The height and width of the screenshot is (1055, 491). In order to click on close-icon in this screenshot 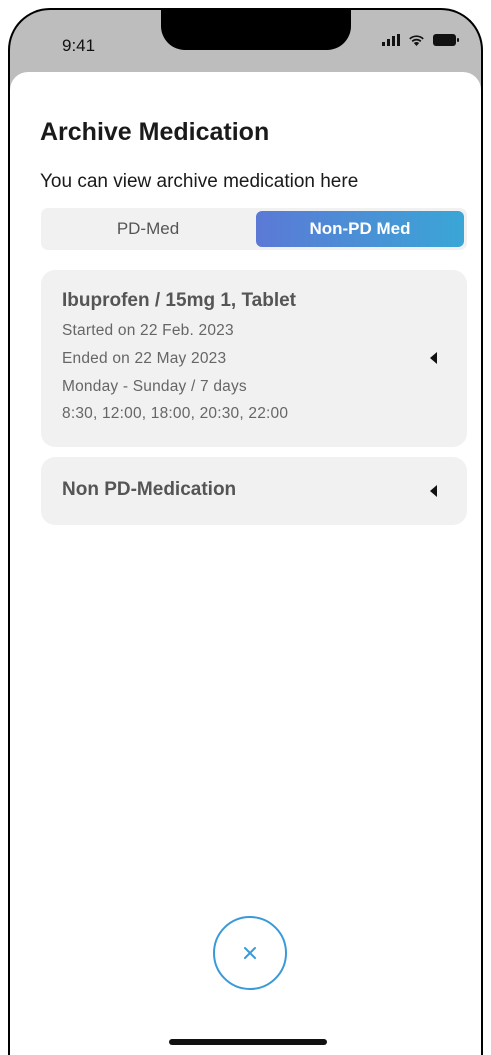, I will do `click(250, 953)`.